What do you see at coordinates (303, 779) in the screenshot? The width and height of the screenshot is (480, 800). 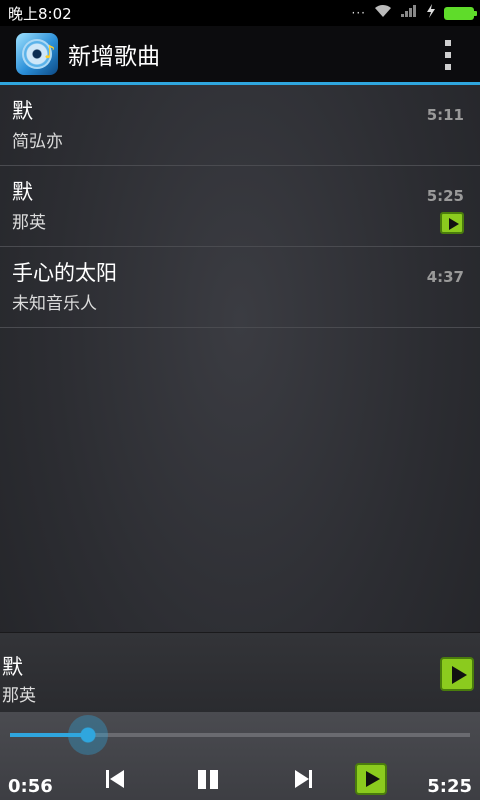 I see `next-track-button` at bounding box center [303, 779].